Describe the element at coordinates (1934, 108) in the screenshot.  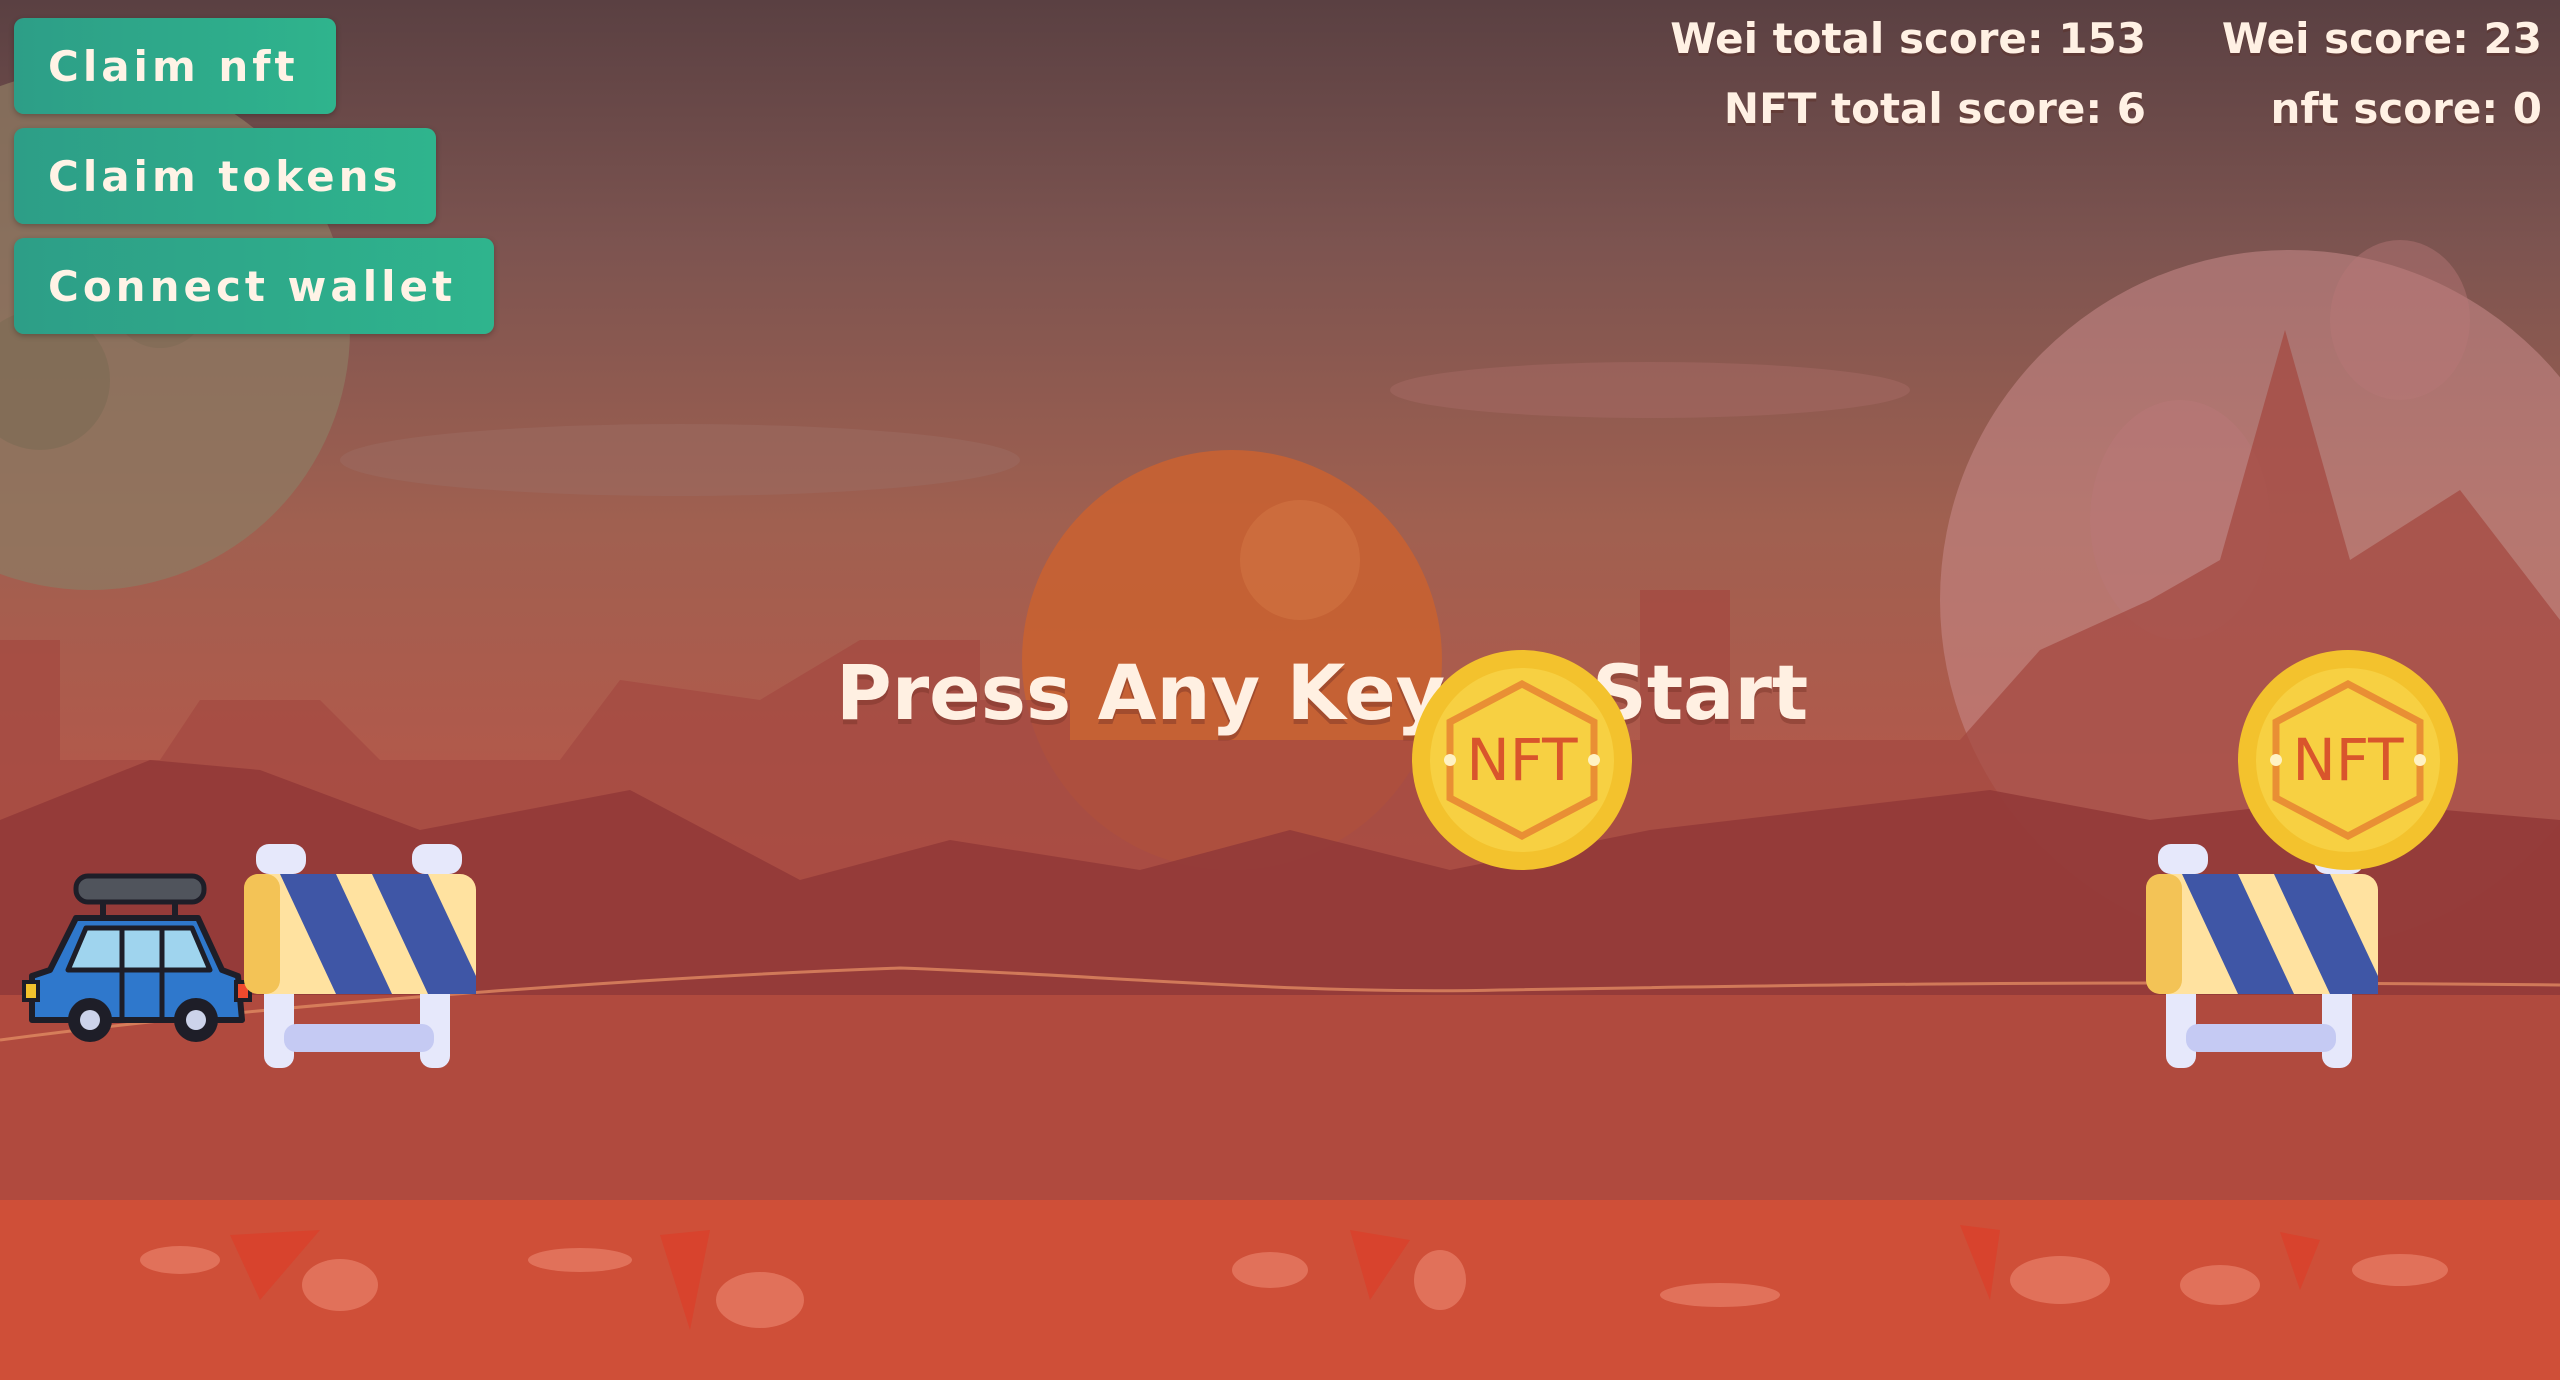
I see `nft-total-score: NFT total score: 6` at that location.